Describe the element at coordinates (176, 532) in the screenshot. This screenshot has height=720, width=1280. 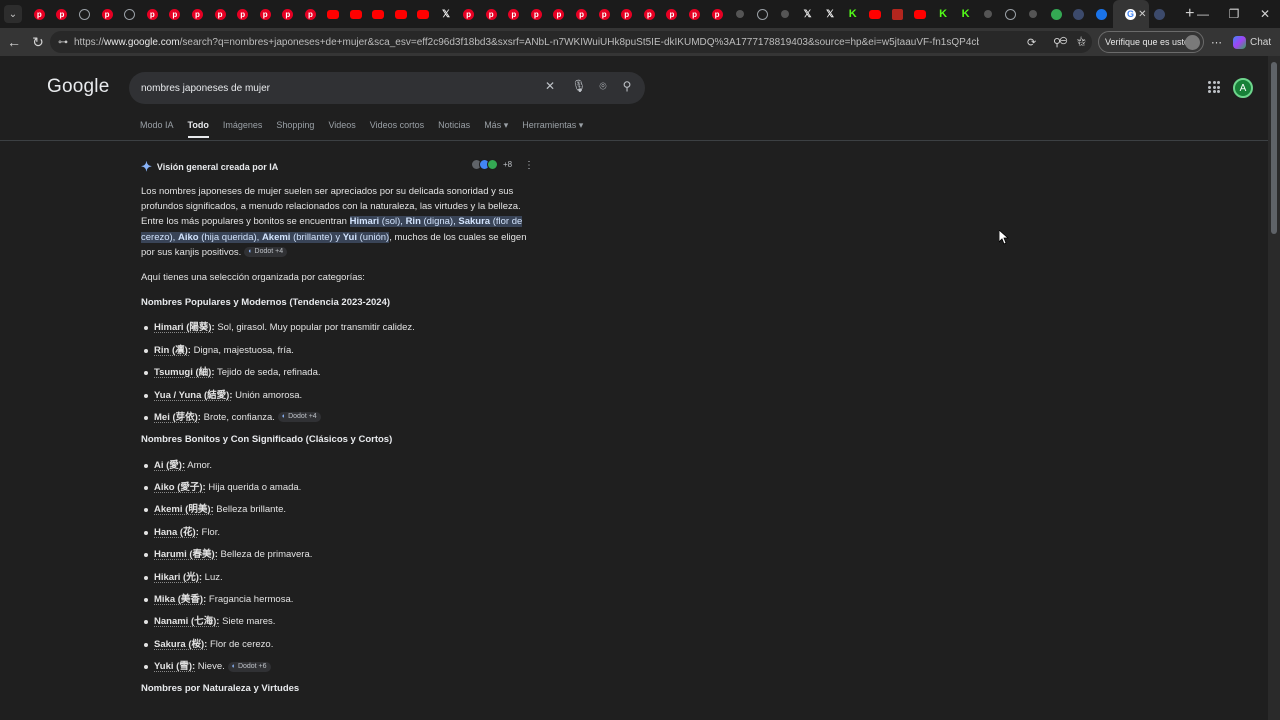
I see `name-term: Hana (花):` at that location.